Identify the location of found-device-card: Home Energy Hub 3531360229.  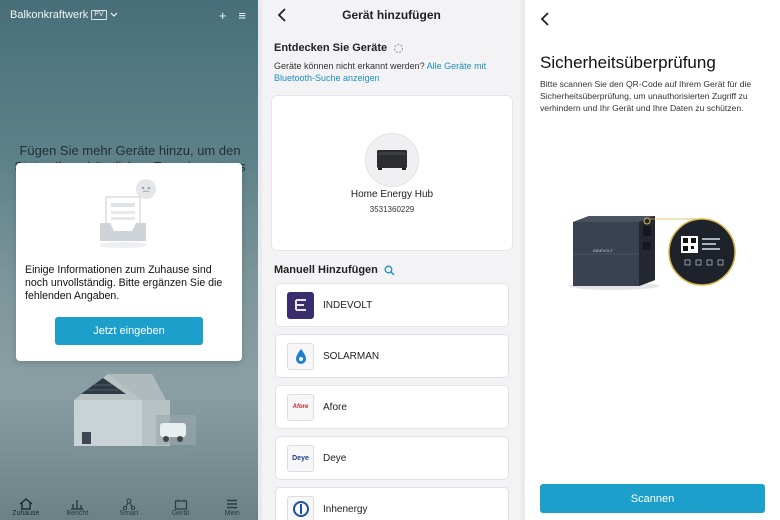
(392, 173).